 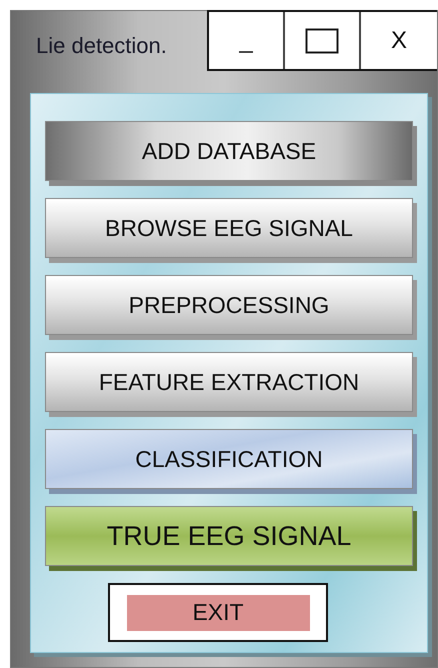 I want to click on exit-button: EXIT, so click(x=218, y=612).